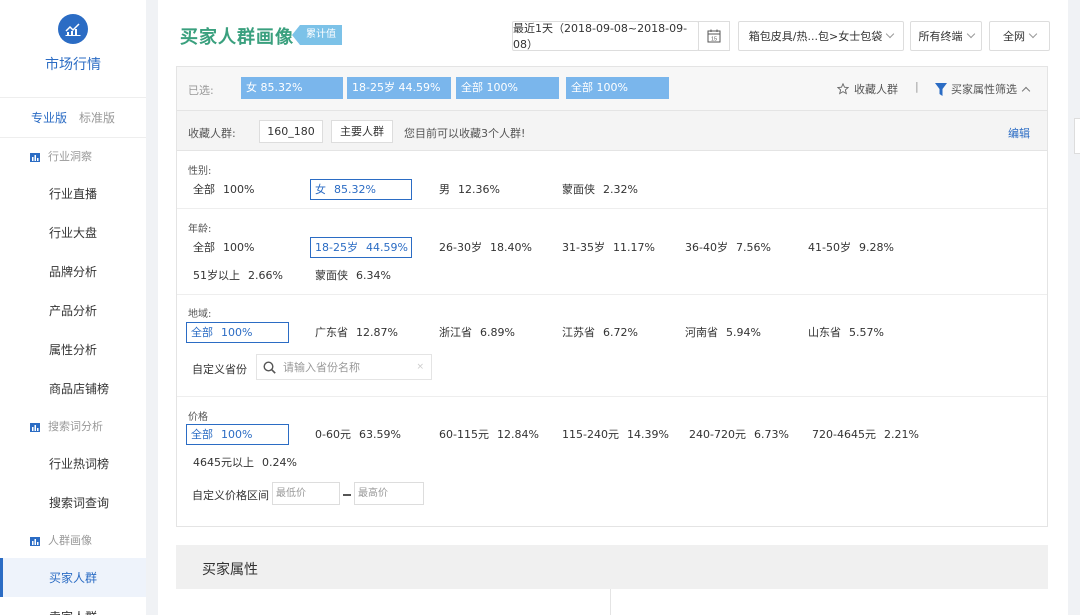  Describe the element at coordinates (73, 606) in the screenshot. I see `menu-item-seller-persona: 卖家人群` at that location.